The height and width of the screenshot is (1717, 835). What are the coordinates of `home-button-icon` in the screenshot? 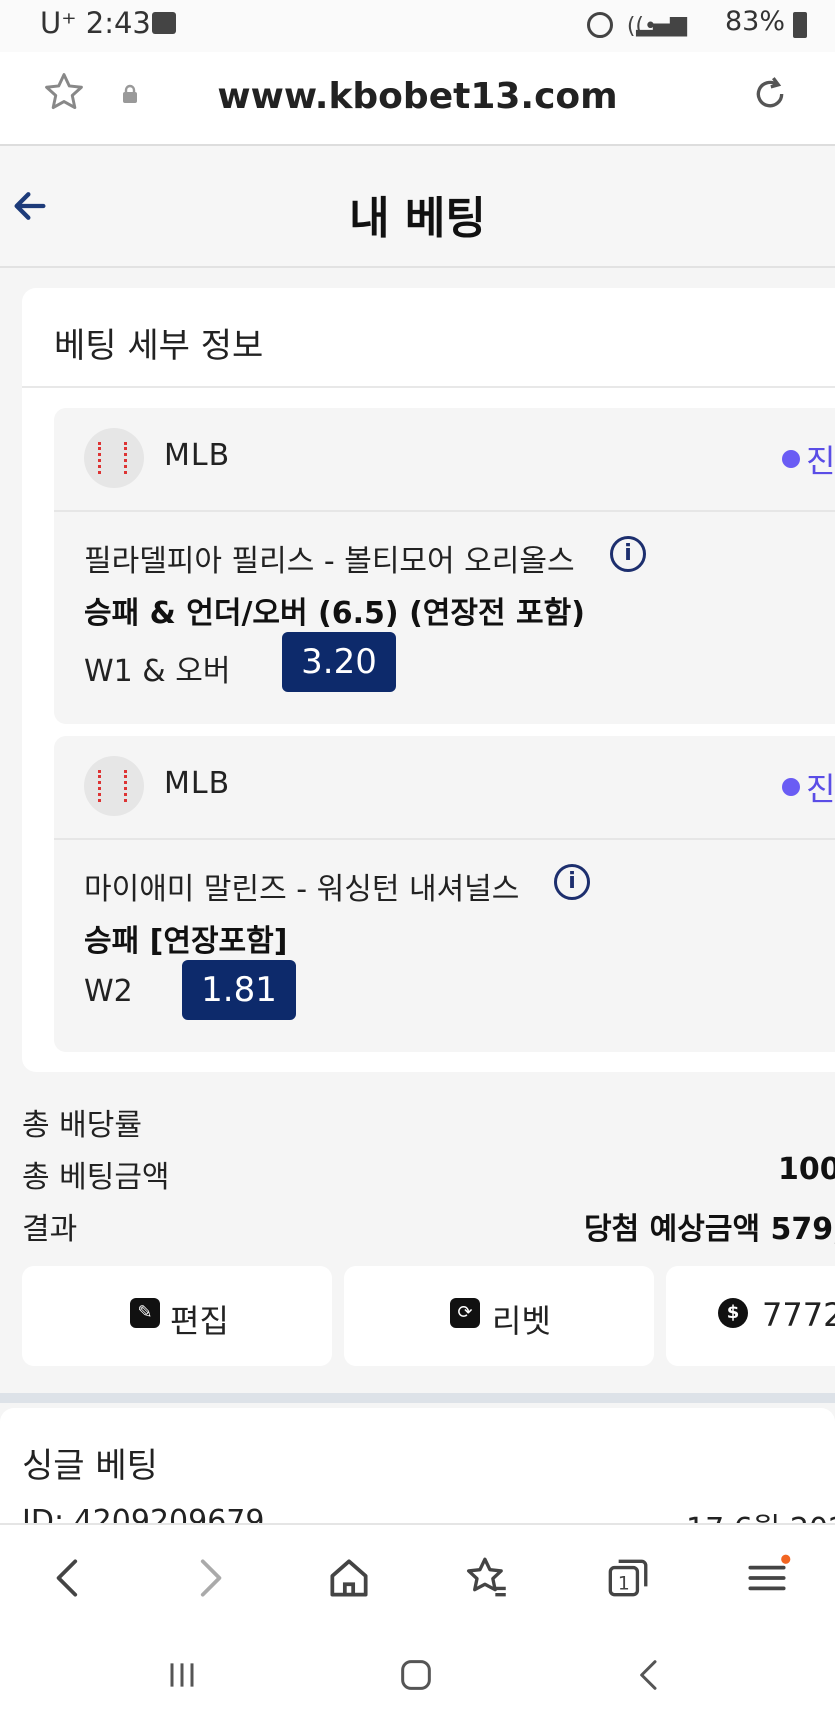 It's located at (416, 1675).